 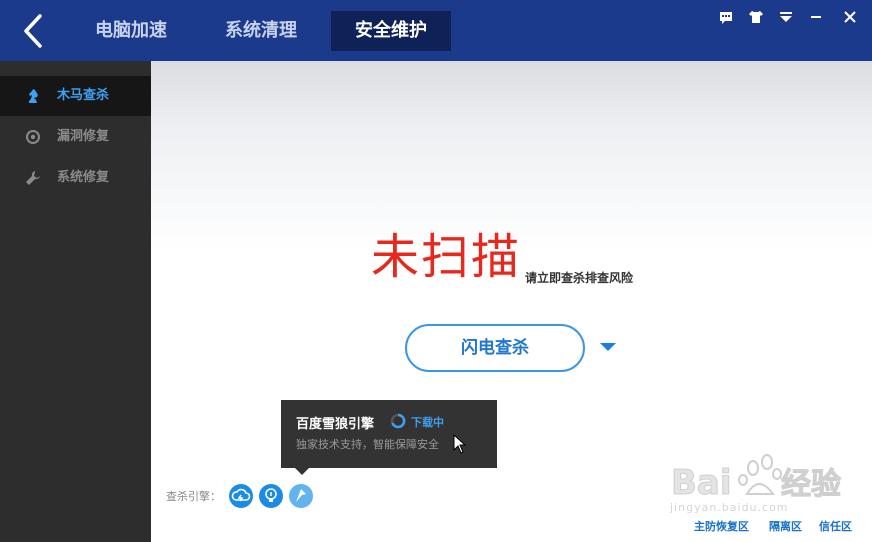 I want to click on shield-icon, so click(x=33, y=137).